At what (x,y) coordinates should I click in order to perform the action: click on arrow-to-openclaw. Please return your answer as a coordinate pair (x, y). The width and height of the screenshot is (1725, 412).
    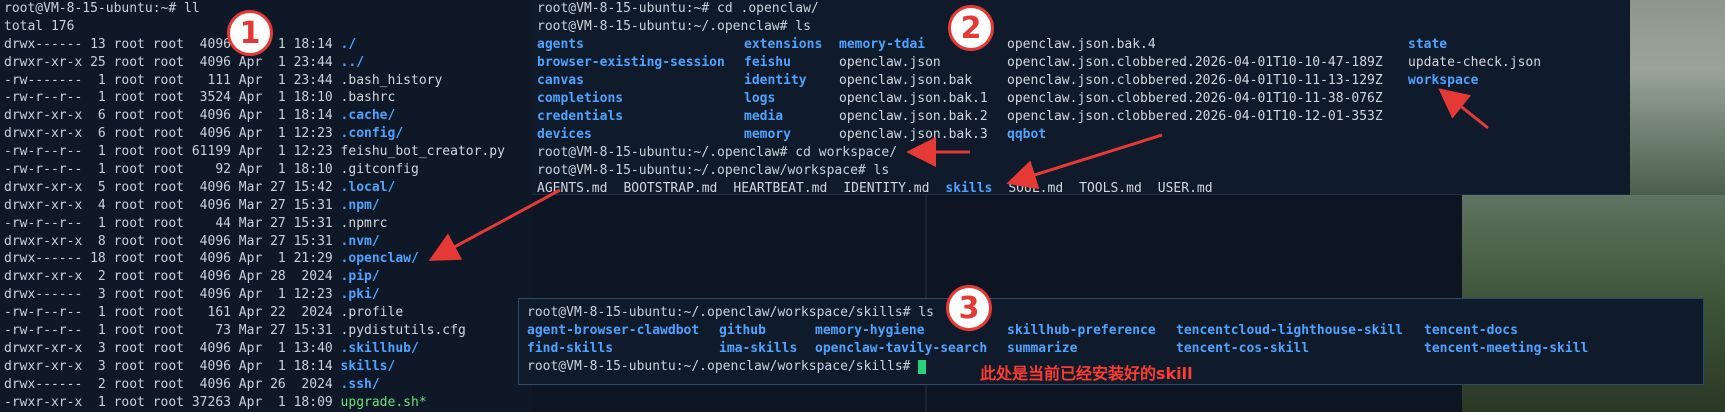
    Looking at the image, I should click on (494, 224).